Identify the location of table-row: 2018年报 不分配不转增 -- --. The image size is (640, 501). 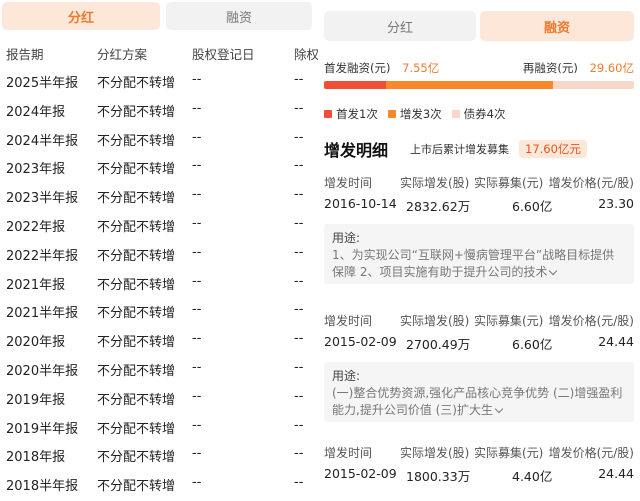
(159, 454).